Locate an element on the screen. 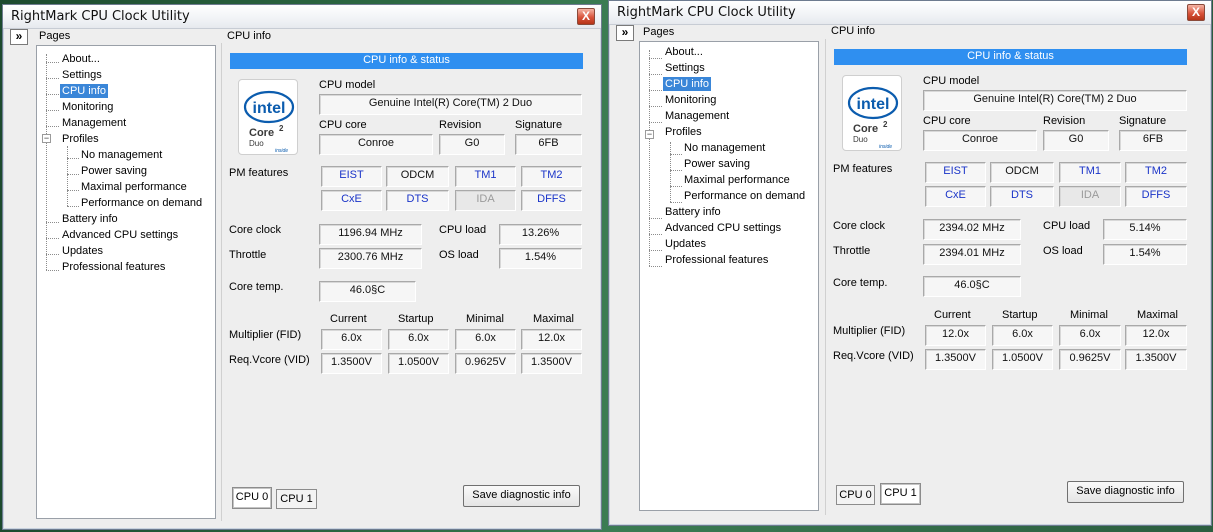 Image resolution: width=1213 pixels, height=532 pixels. cpu-load-value: 5.14% is located at coordinates (1145, 229).